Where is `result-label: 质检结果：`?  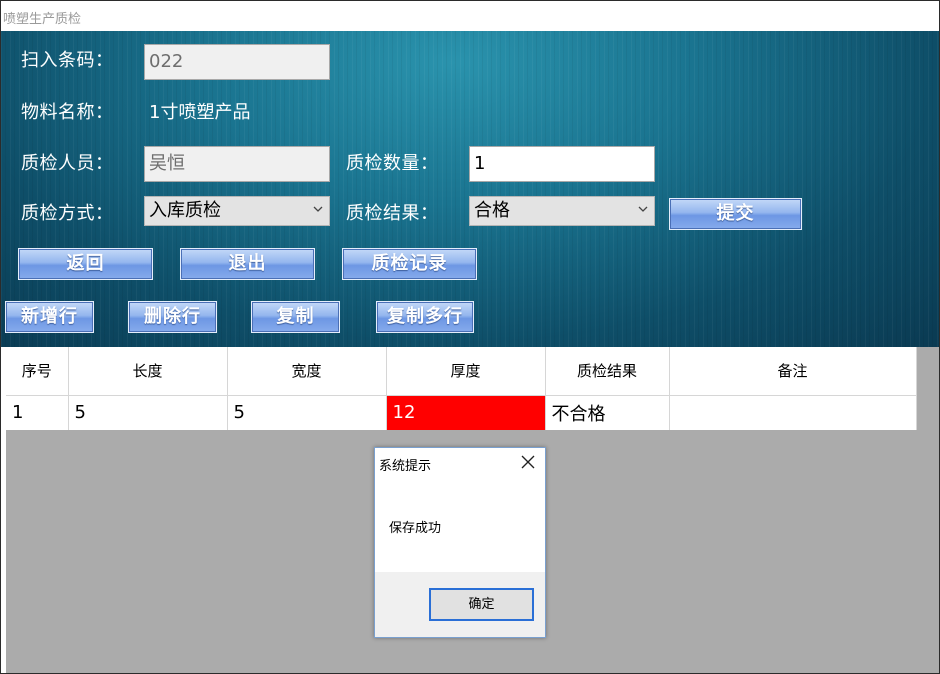
result-label: 质检结果： is located at coordinates (392, 213).